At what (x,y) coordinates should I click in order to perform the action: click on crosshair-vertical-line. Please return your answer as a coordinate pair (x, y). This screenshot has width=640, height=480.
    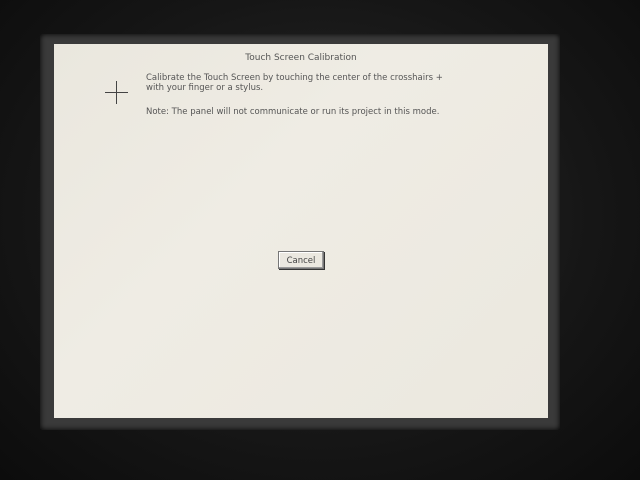
    Looking at the image, I should click on (116, 92).